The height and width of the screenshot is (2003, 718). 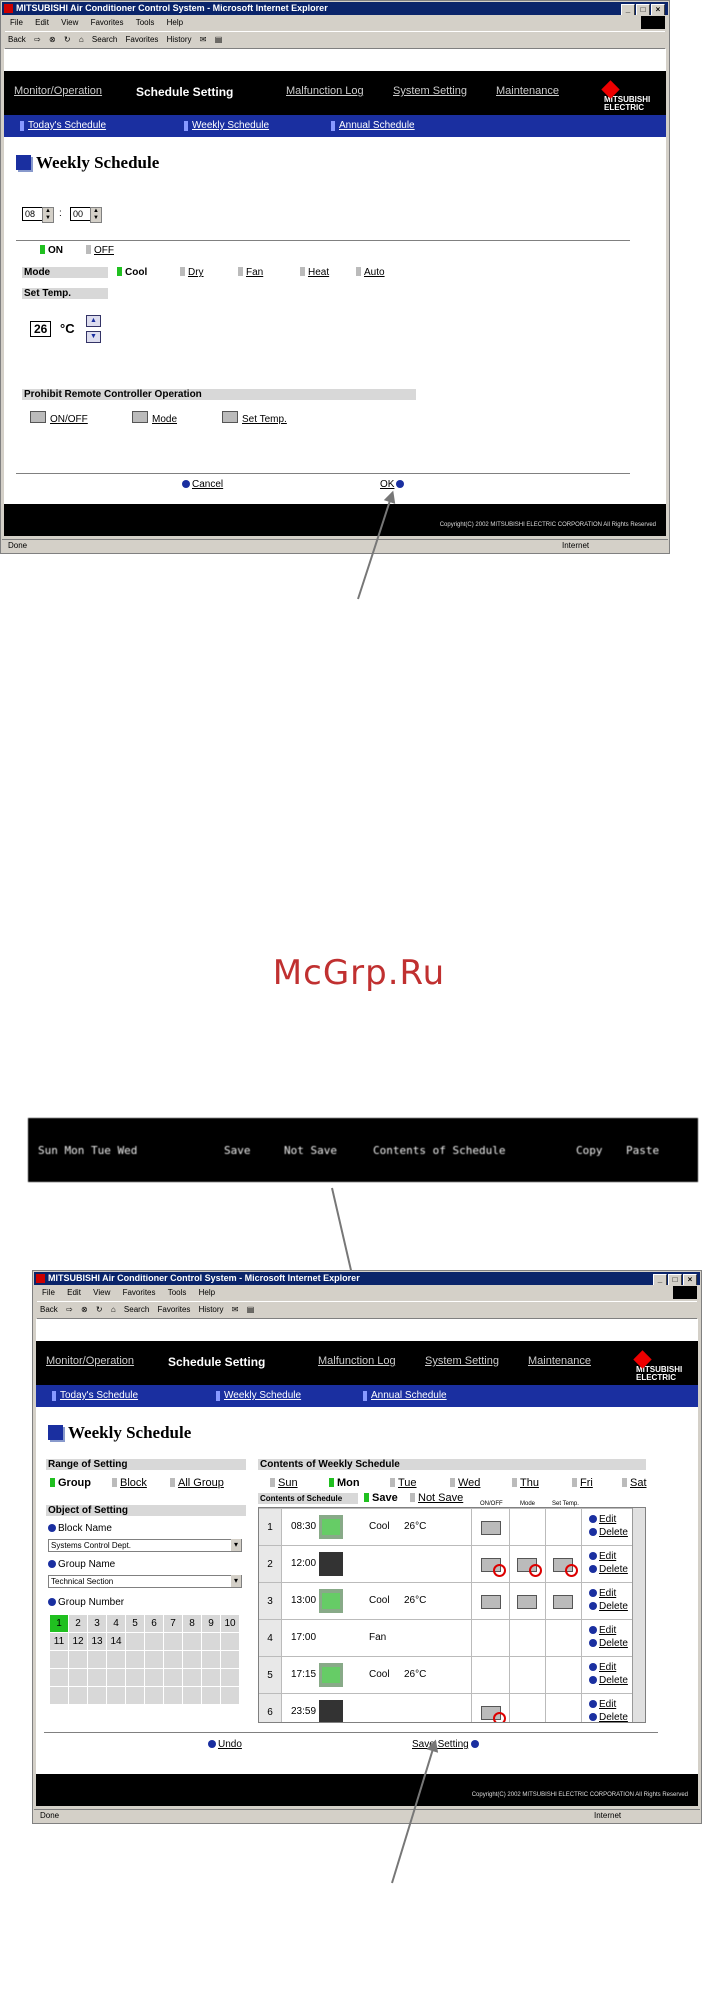 What do you see at coordinates (224, 1744) in the screenshot?
I see `undo-button: Undo` at bounding box center [224, 1744].